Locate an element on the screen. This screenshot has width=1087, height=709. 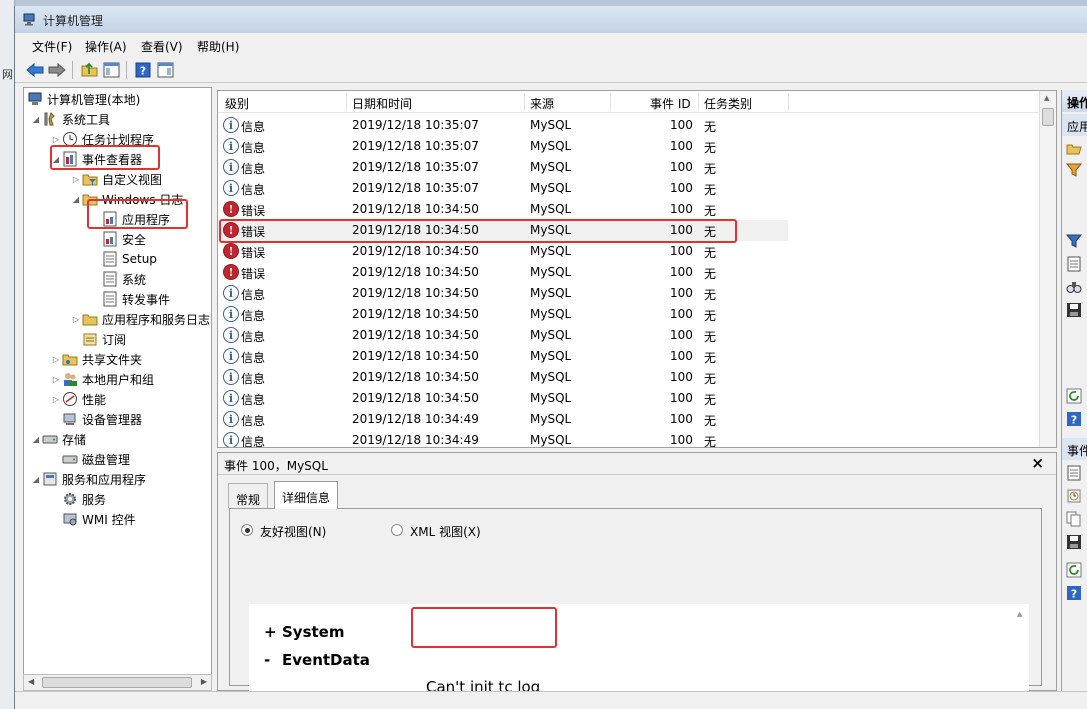
tree-services: 服务 is located at coordinates (84, 499).